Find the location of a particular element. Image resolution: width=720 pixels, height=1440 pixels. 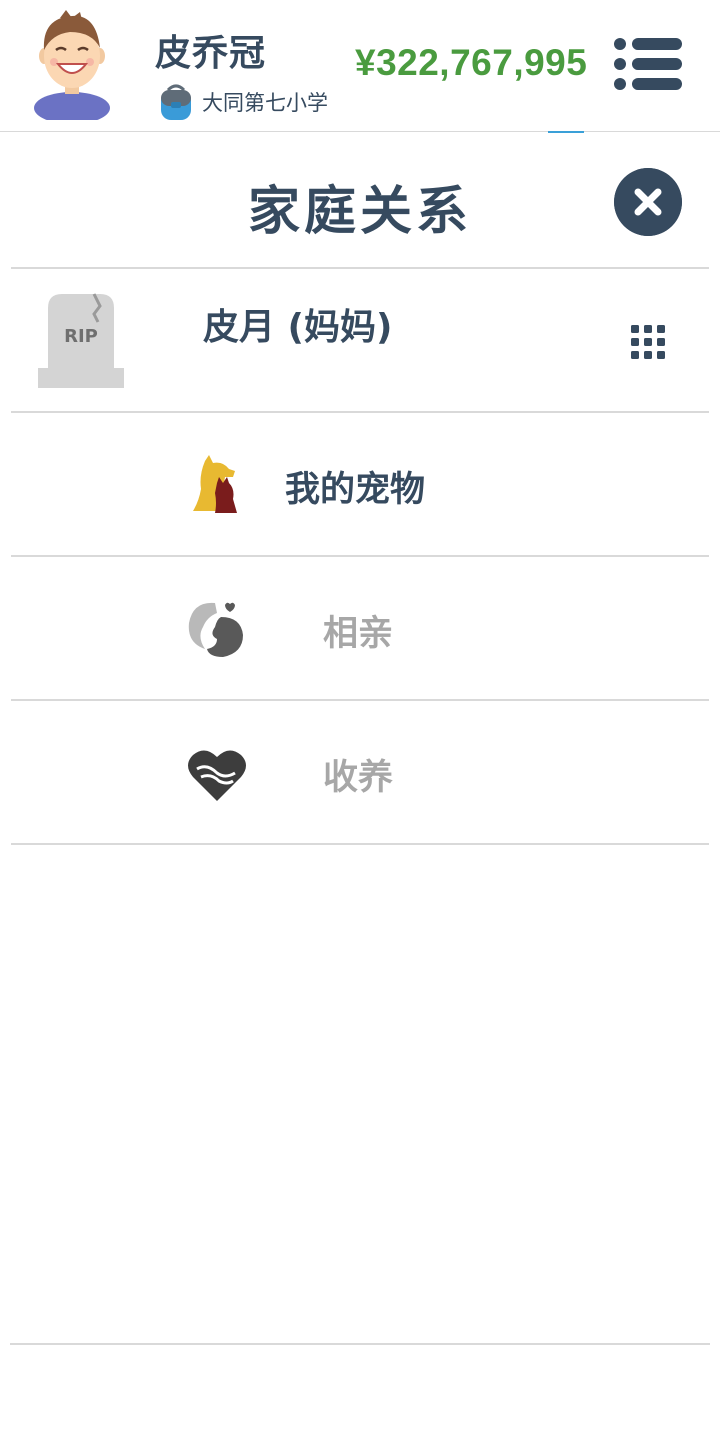

menu-list-icon is located at coordinates (648, 64).